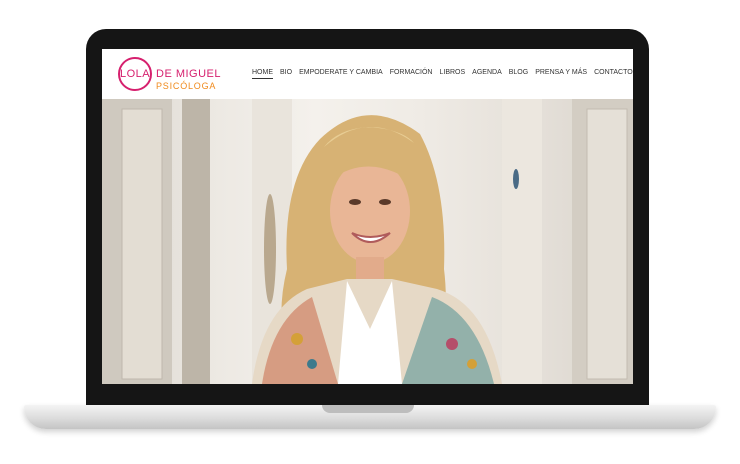  Describe the element at coordinates (487, 74) in the screenshot. I see `nav-item-agenda: AGENDA` at that location.